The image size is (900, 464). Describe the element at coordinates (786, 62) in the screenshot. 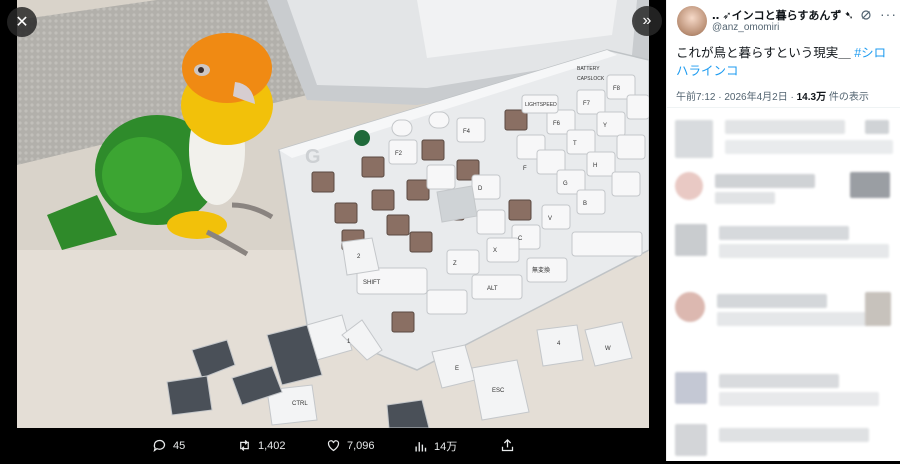

I see `tweet-text: これが鳥と暮らすという現実＿ #シロハラインコ` at that location.